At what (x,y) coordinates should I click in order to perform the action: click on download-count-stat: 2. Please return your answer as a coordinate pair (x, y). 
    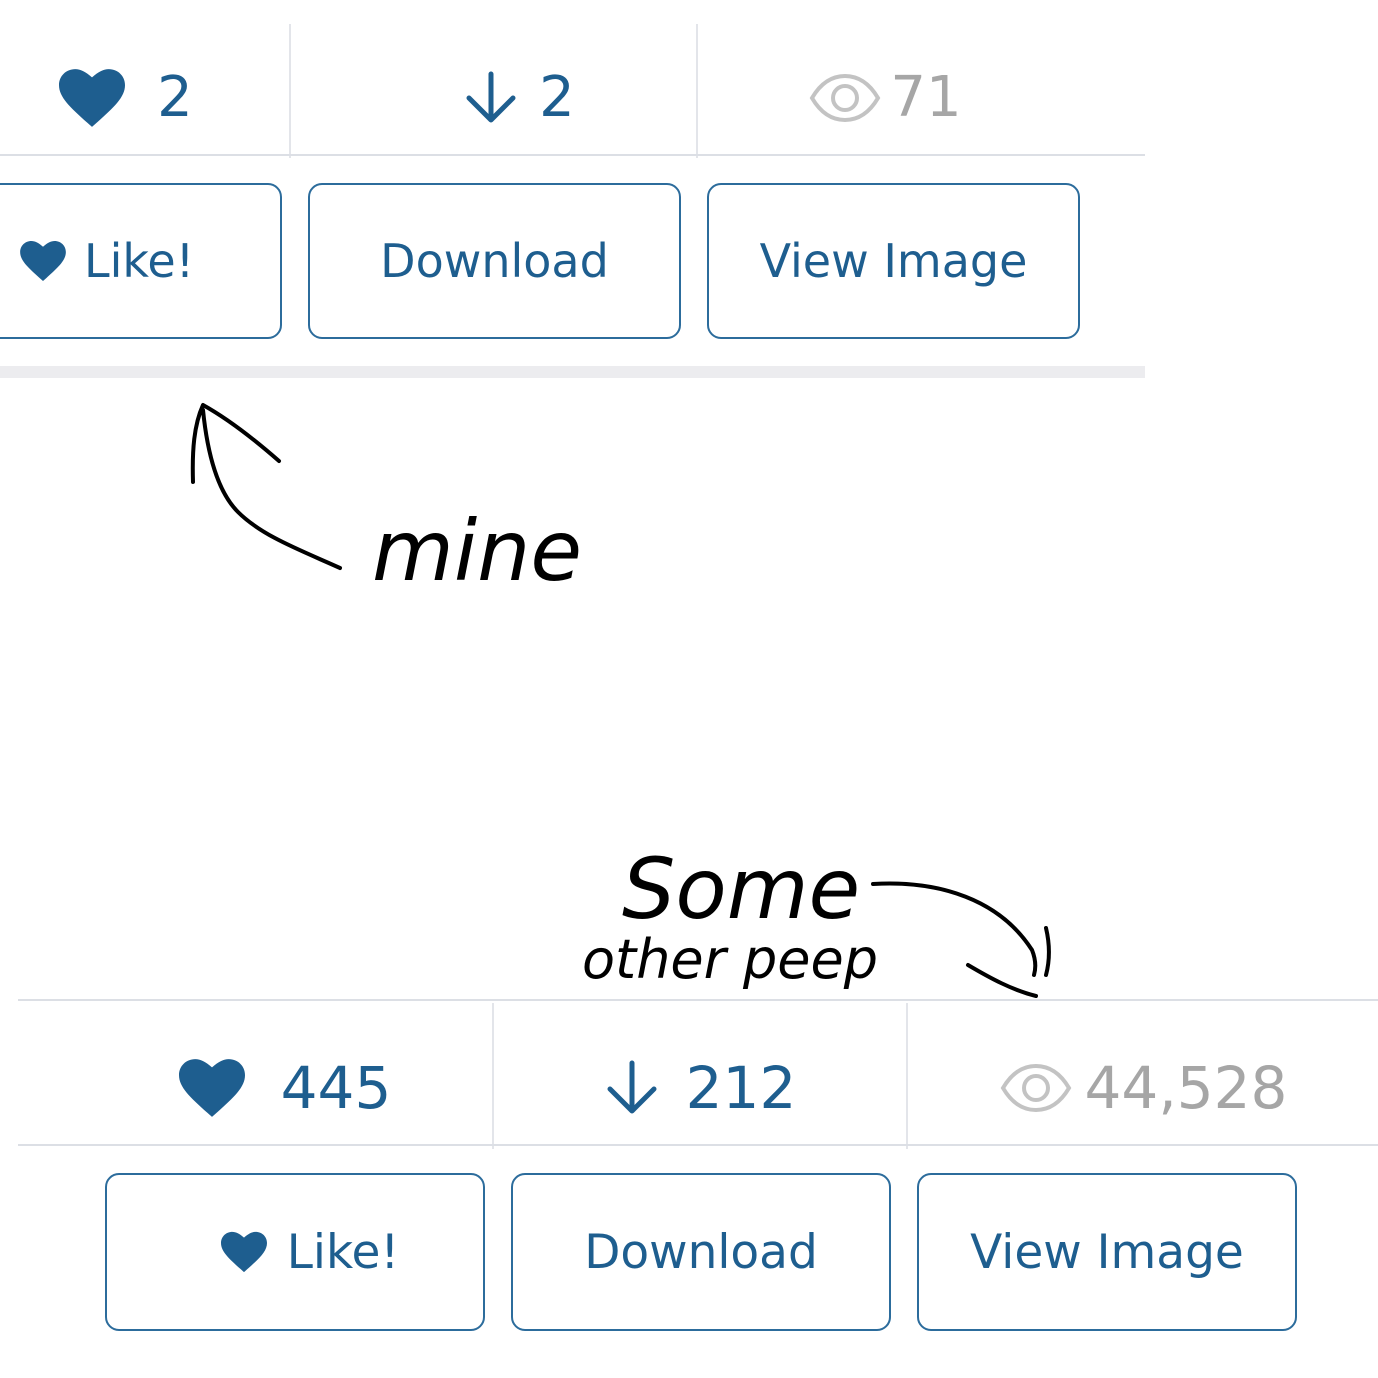
    Looking at the image, I should click on (494, 97).